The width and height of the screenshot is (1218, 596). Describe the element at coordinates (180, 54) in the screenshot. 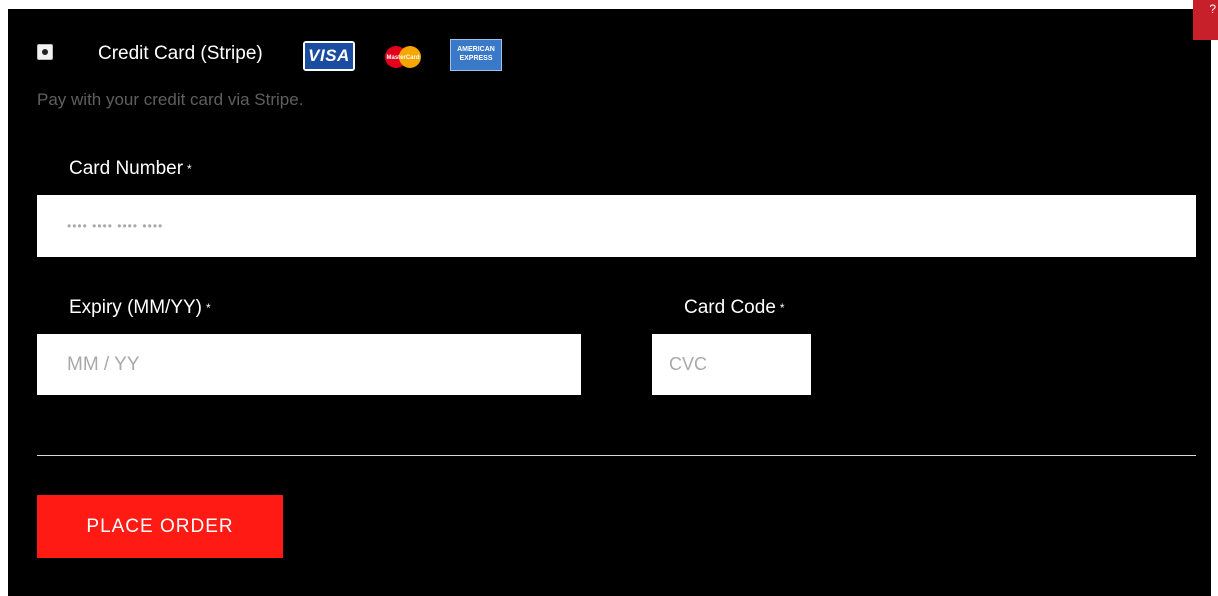

I see `payment-method-label: Credit Card (Stripe)` at that location.